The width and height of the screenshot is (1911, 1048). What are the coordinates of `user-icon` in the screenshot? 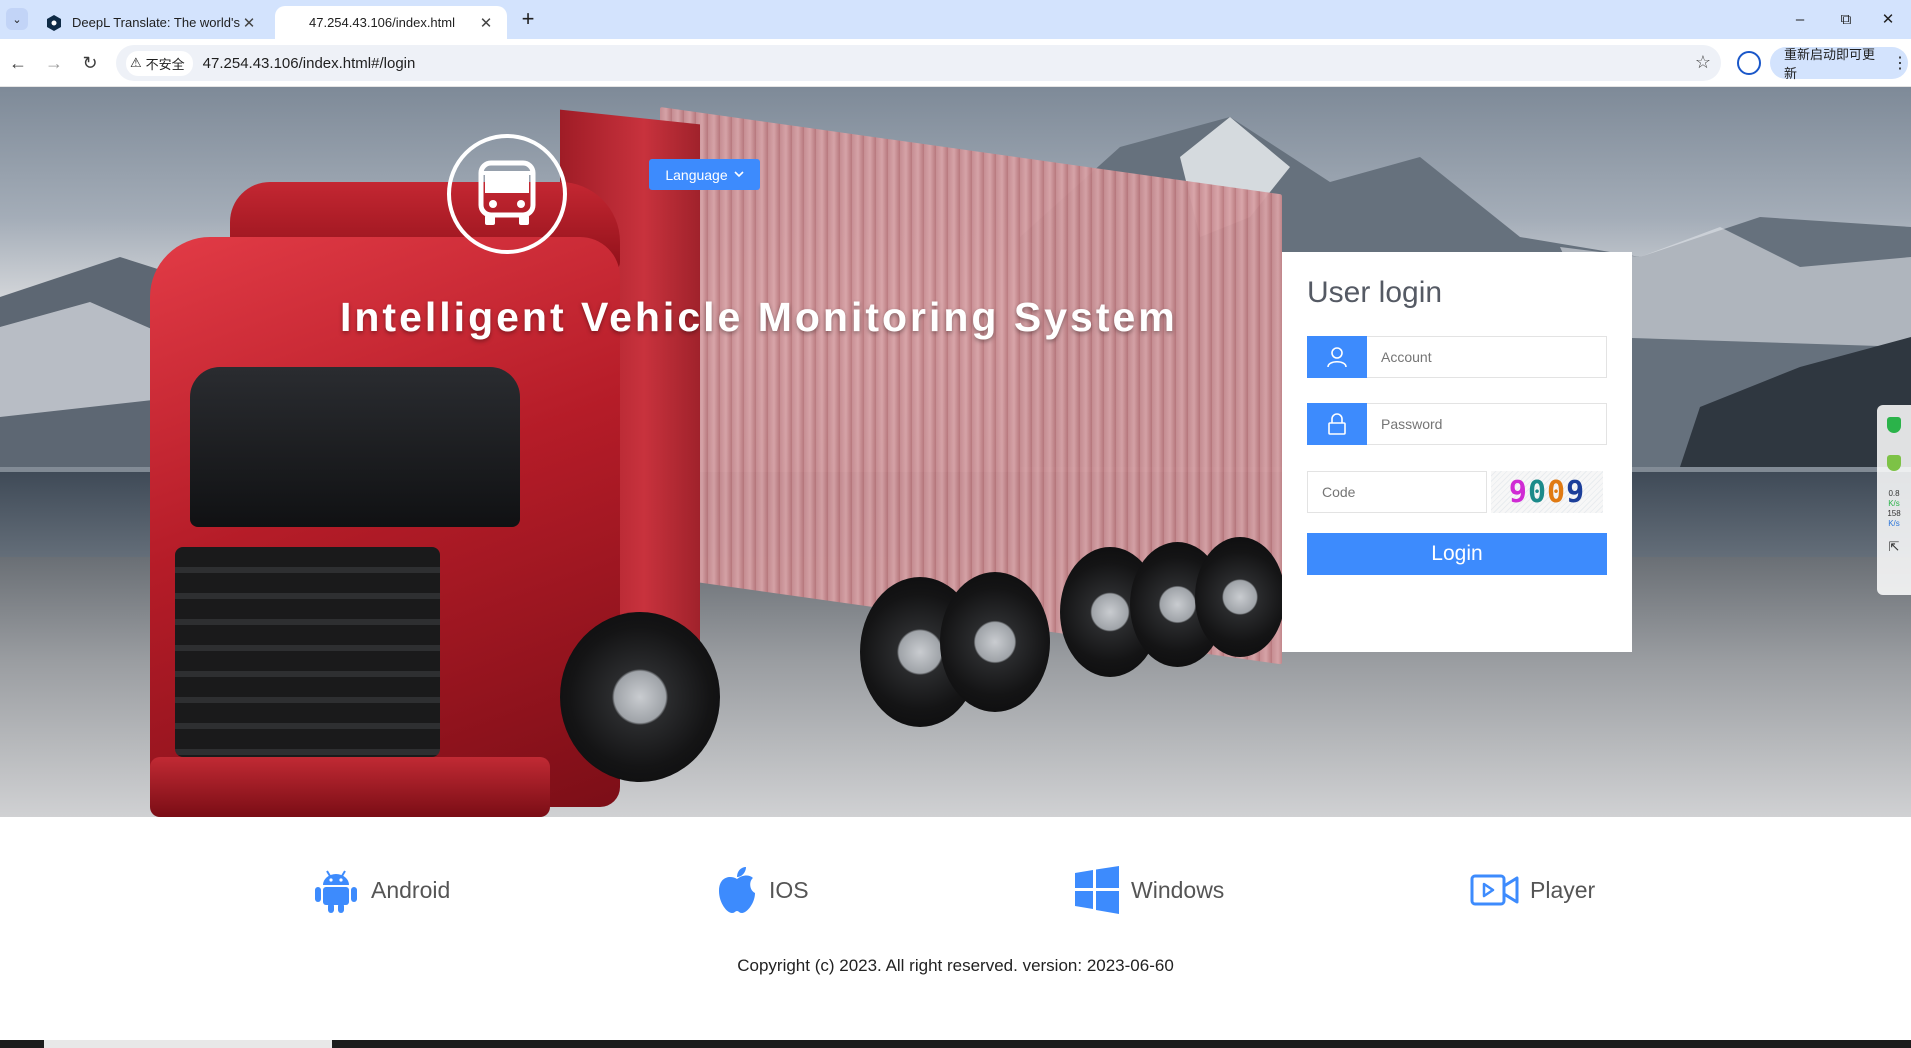 It's located at (1337, 357).